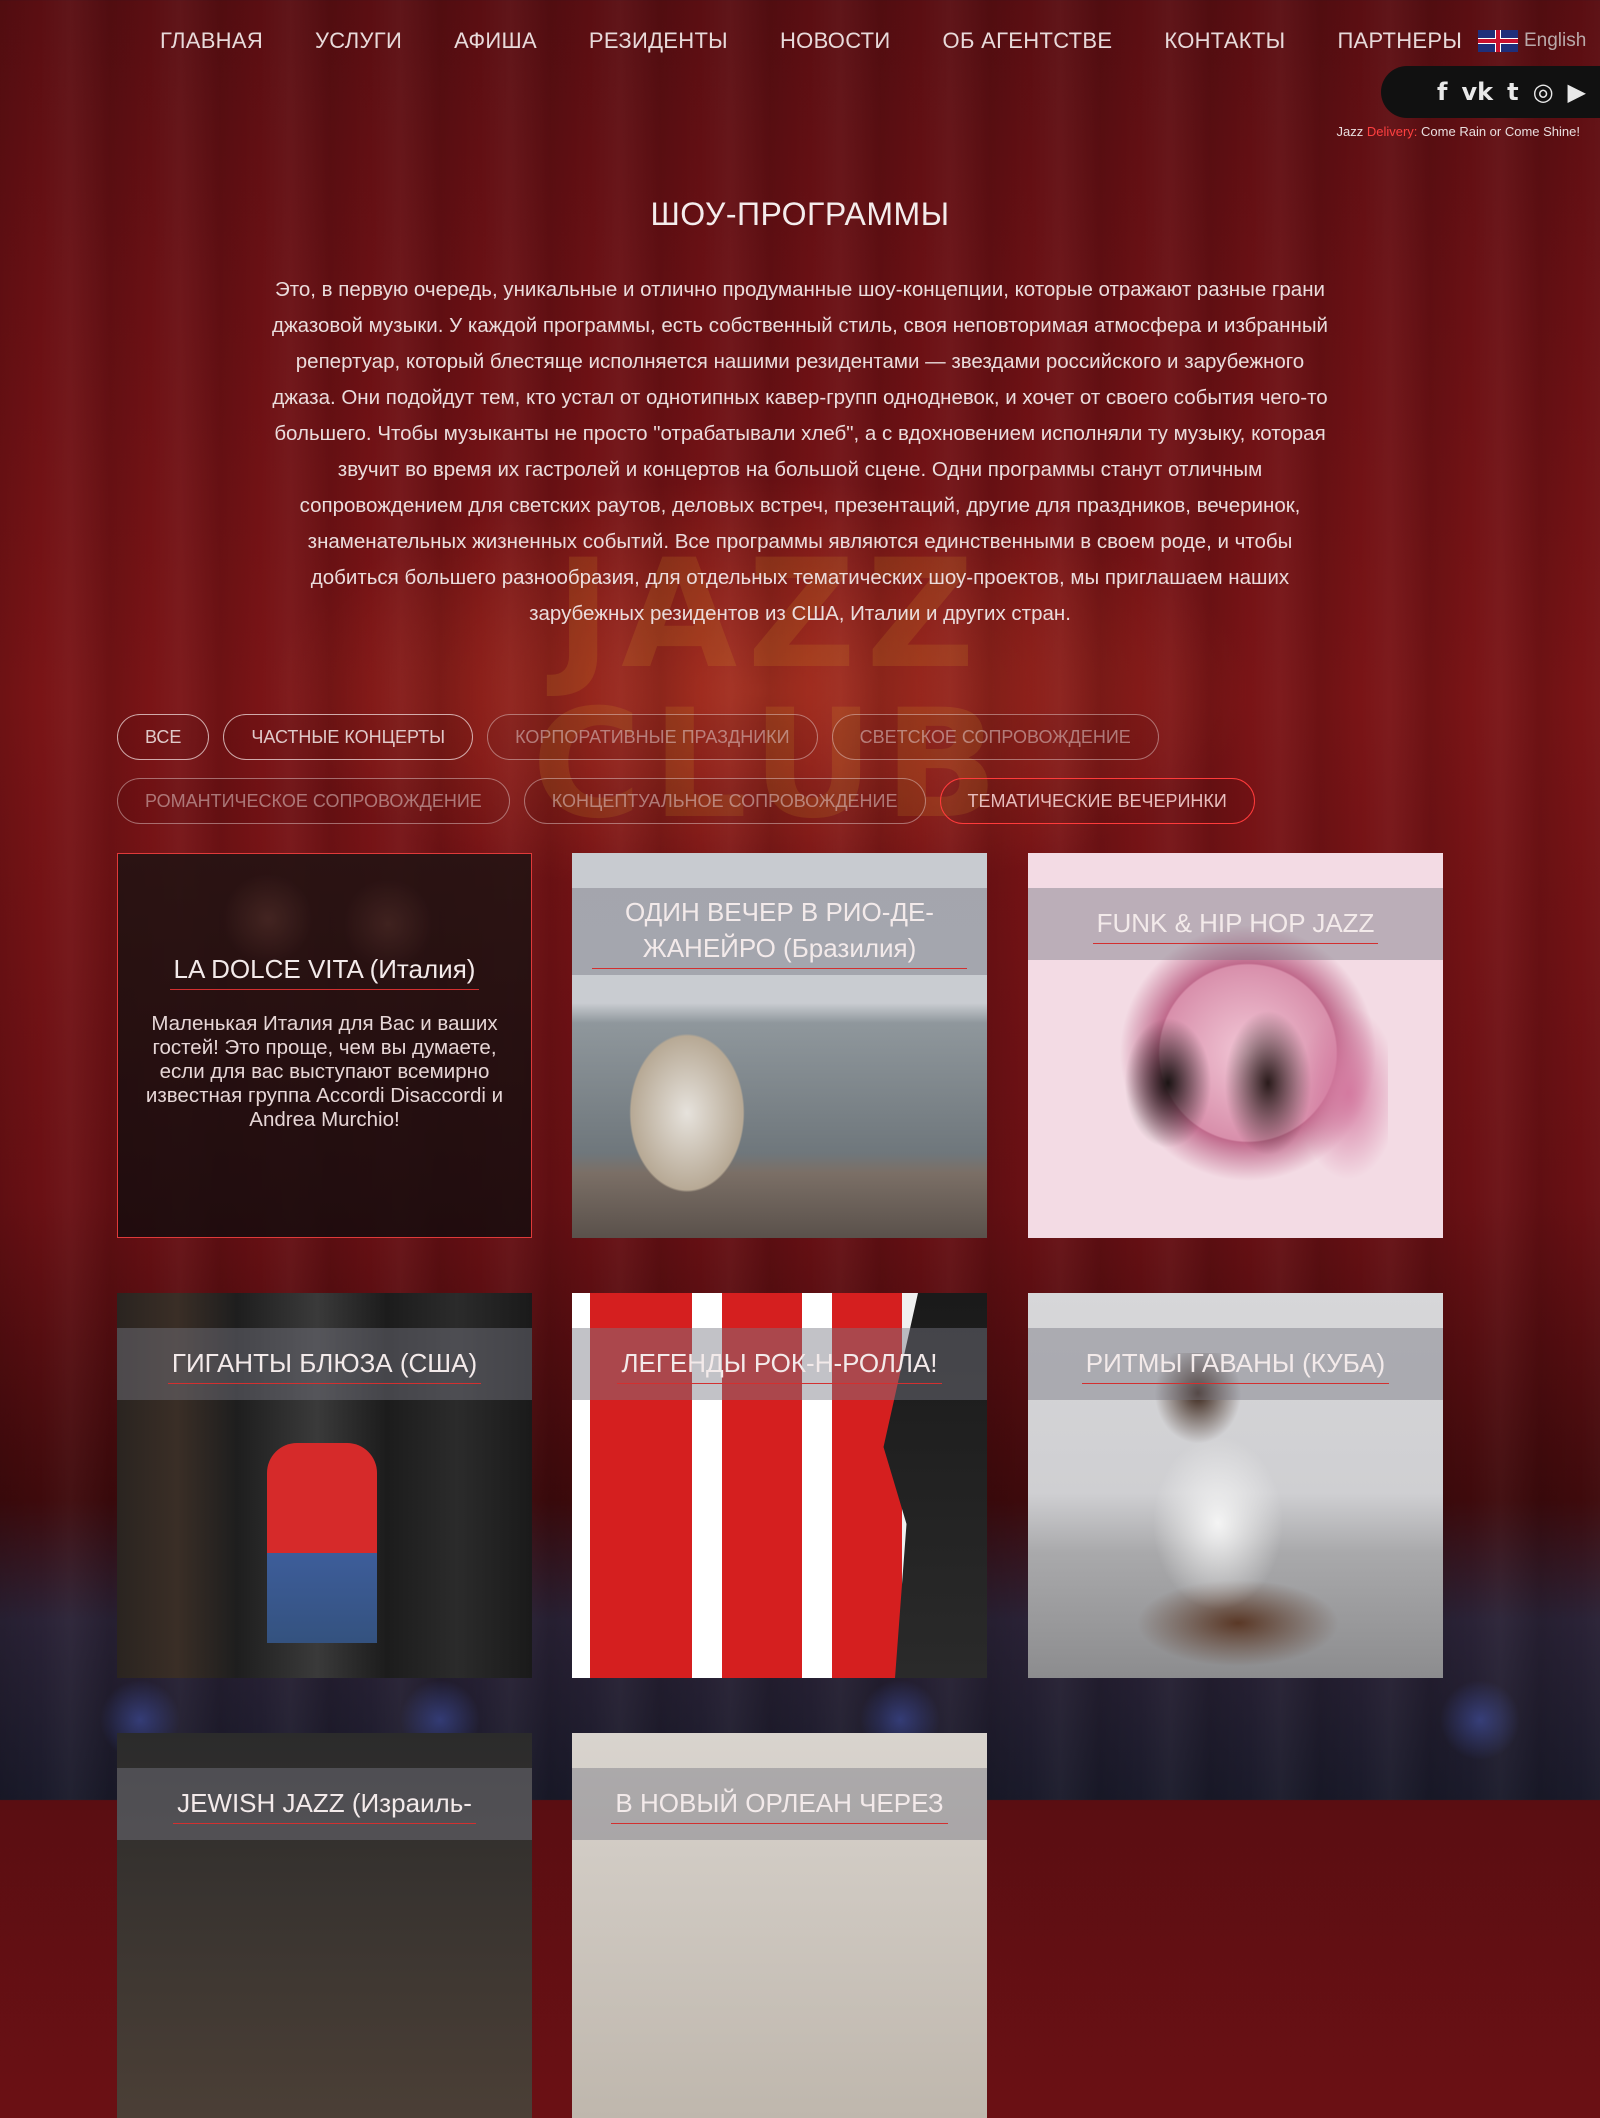 This screenshot has width=1600, height=2118. I want to click on card-titlebar: РИТМЫ ГАВАНЫ (КУБА), so click(1235, 1364).